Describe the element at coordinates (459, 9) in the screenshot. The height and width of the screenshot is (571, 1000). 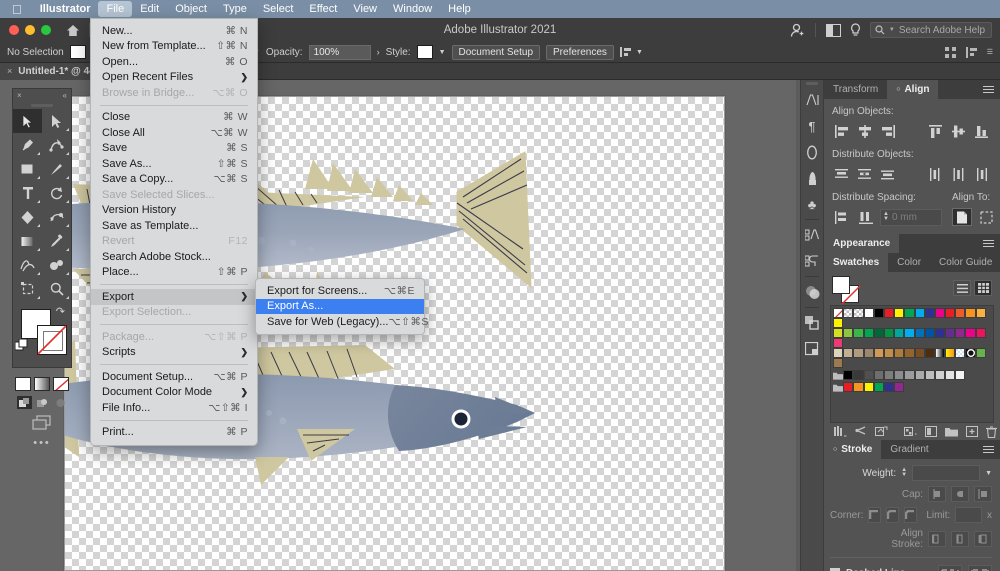
I see `menu-help: Help` at that location.